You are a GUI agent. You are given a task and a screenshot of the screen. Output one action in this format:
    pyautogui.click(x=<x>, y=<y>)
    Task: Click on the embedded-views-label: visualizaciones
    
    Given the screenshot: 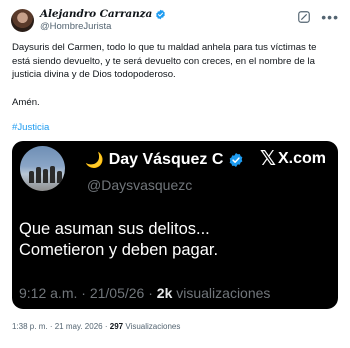 What is the action you would take?
    pyautogui.click(x=223, y=293)
    